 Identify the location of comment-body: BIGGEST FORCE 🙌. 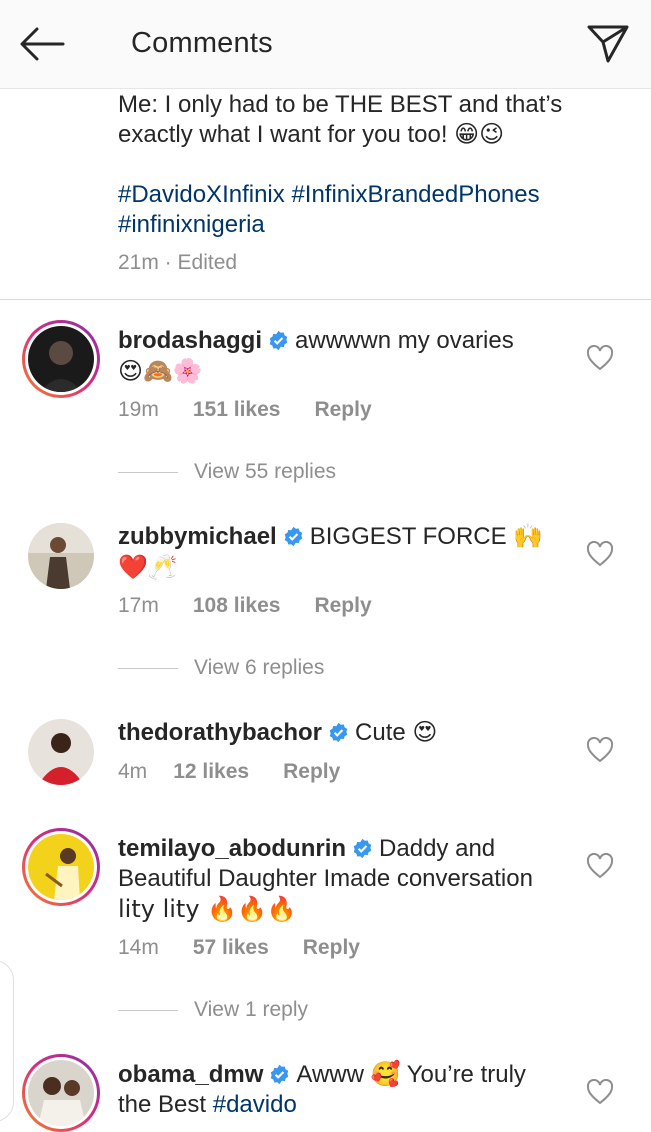
(426, 536).